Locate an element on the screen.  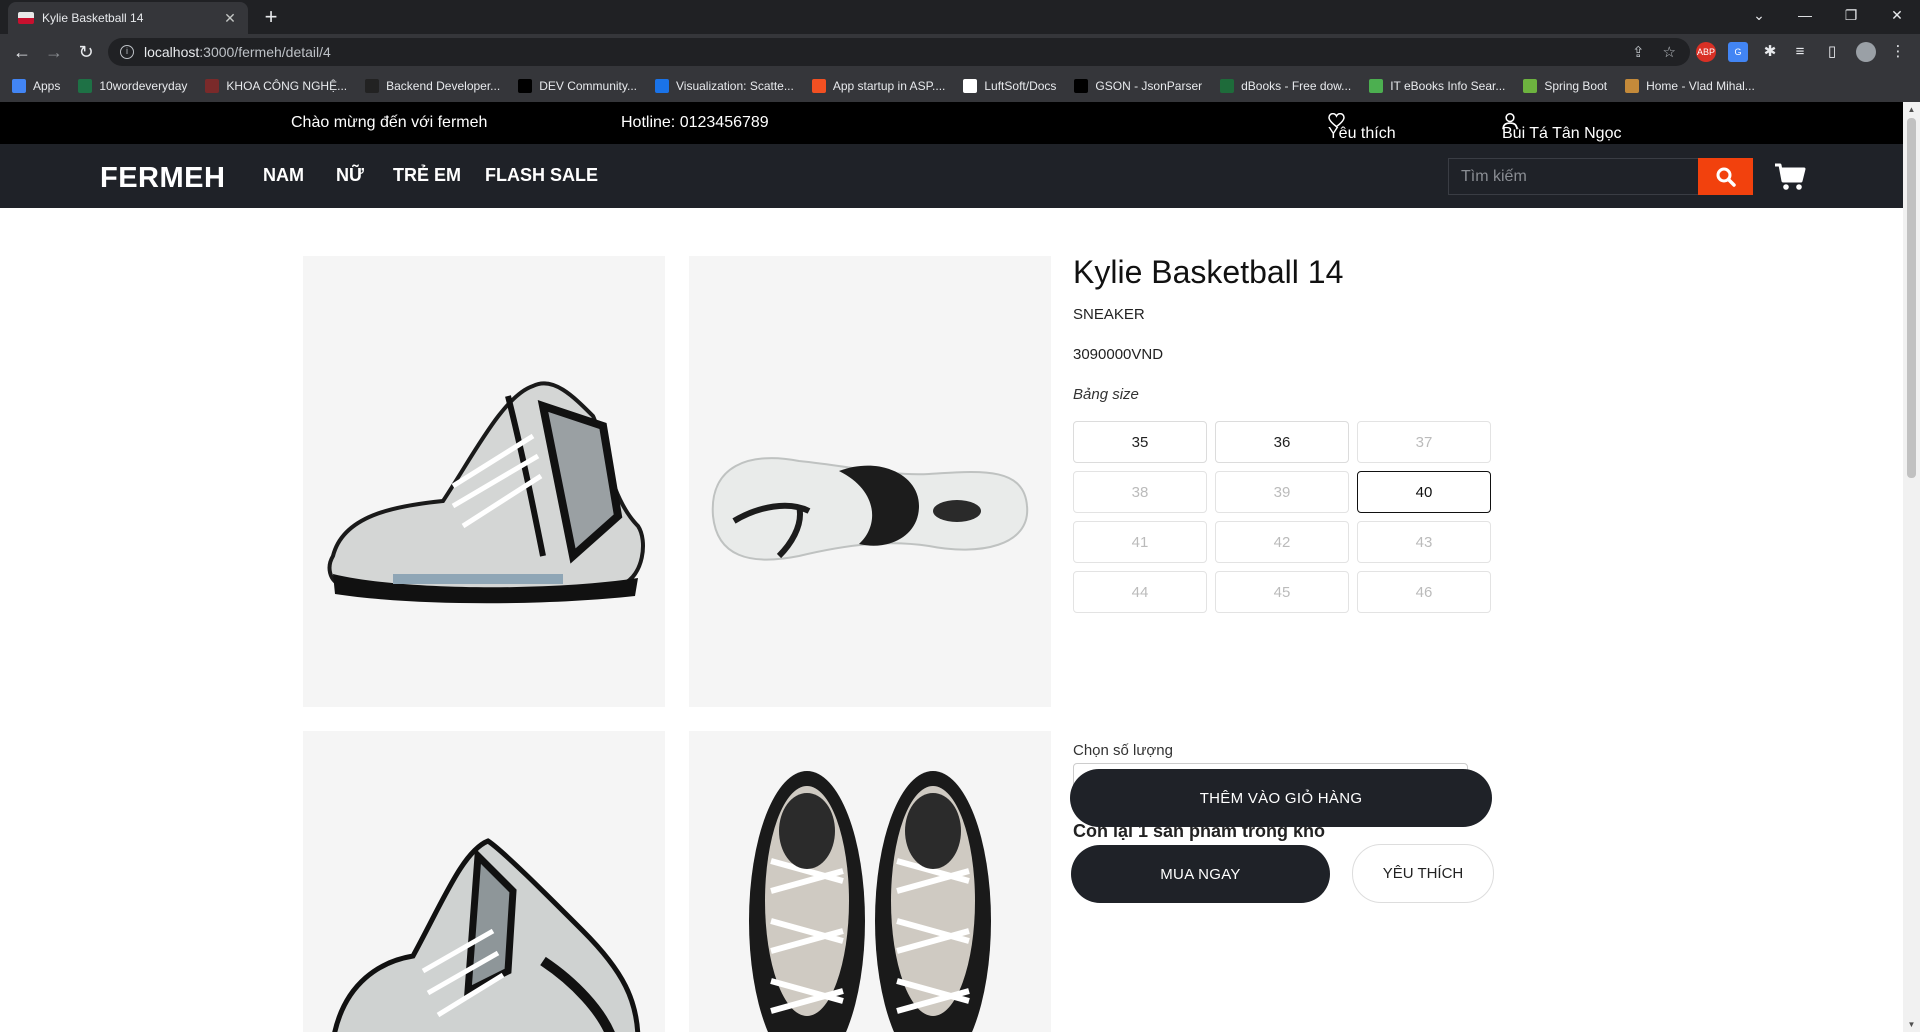
wishlist-link: Yêu thích is located at coordinates (1362, 127).